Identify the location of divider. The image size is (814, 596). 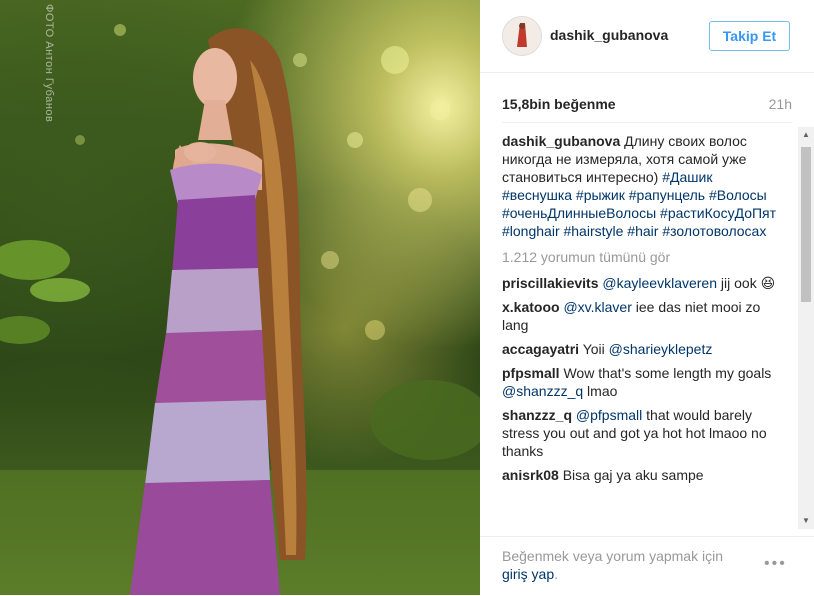
(647, 122).